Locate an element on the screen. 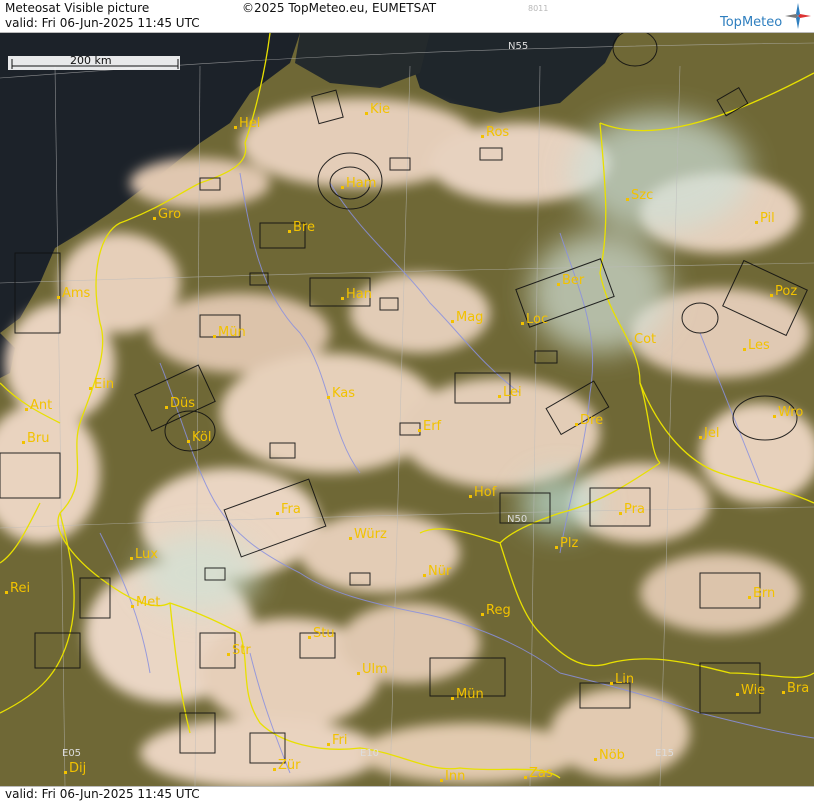 The height and width of the screenshot is (801, 814). city-label: Hel is located at coordinates (249, 123).